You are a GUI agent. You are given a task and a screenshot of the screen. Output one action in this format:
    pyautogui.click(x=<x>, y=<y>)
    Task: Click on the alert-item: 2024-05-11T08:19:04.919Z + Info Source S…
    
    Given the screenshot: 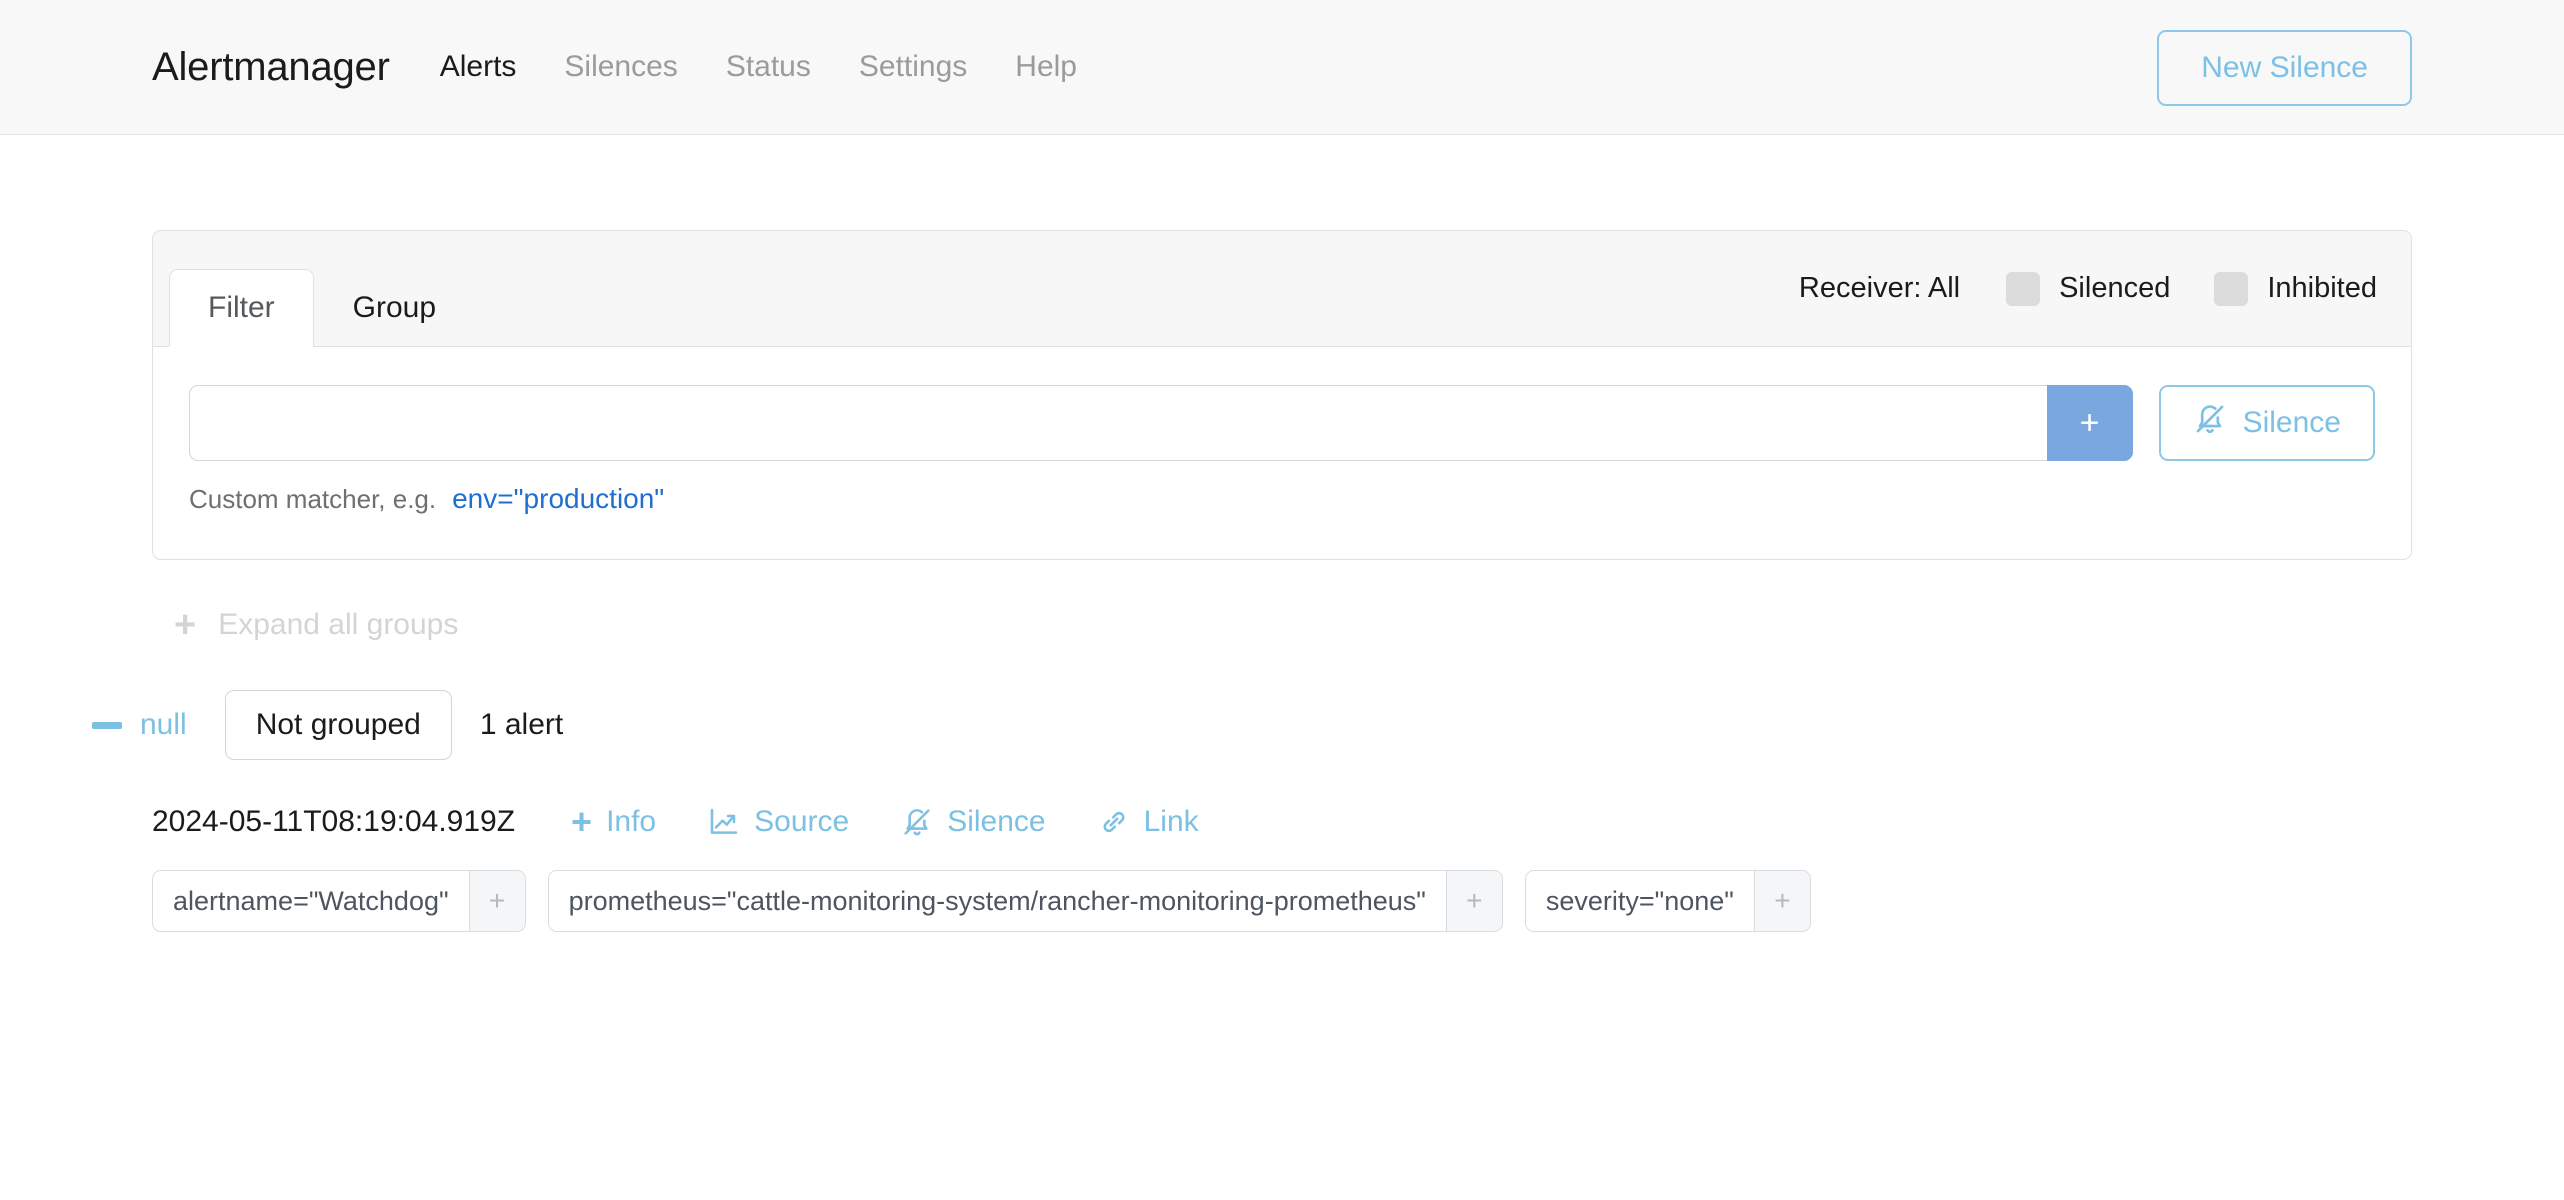 What is the action you would take?
    pyautogui.click(x=1282, y=868)
    